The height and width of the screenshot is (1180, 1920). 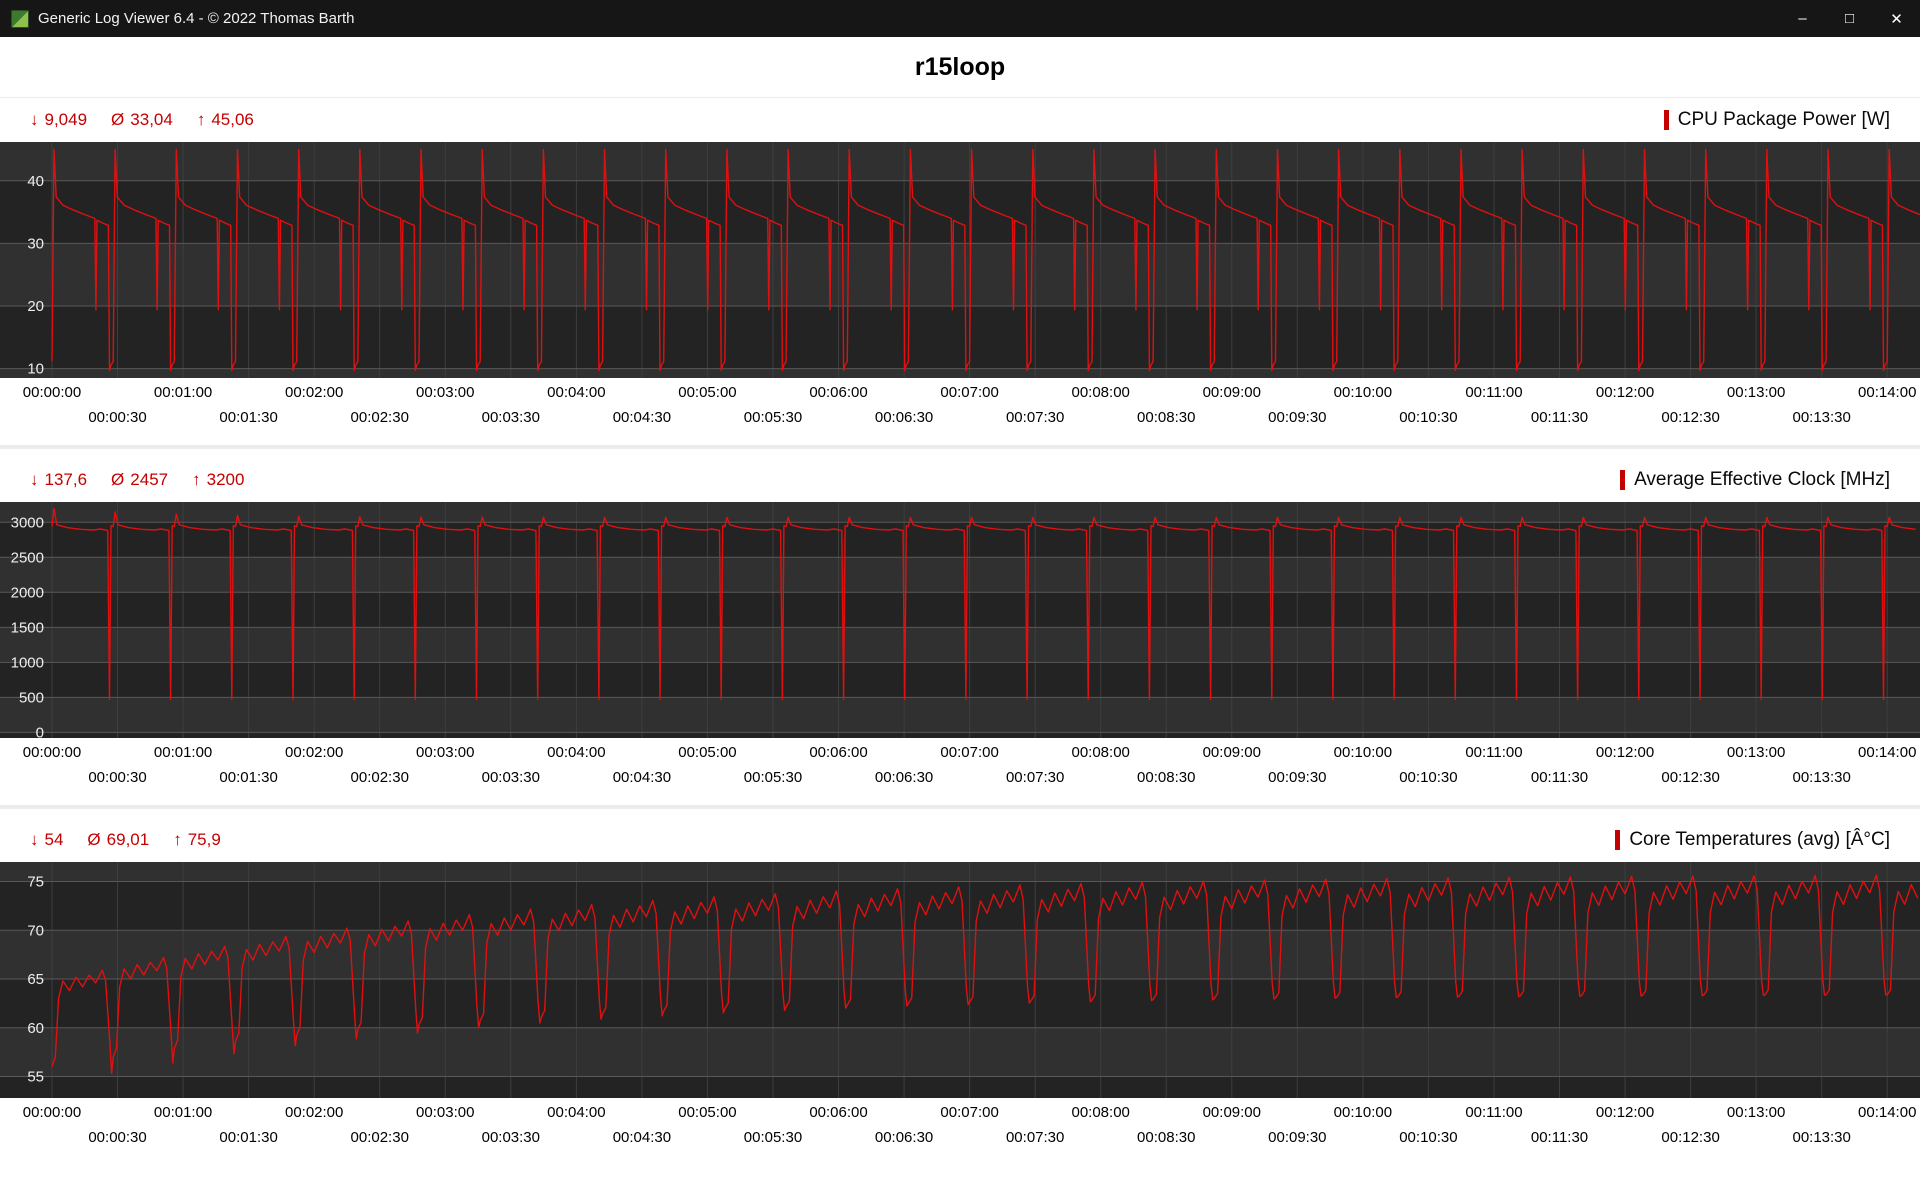 I want to click on x-tick-label: 00:11:30, so click(x=1559, y=417).